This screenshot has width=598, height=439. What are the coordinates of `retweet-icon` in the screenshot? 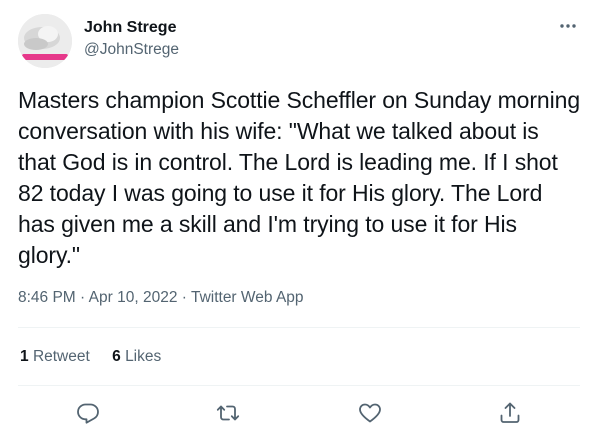 It's located at (228, 413).